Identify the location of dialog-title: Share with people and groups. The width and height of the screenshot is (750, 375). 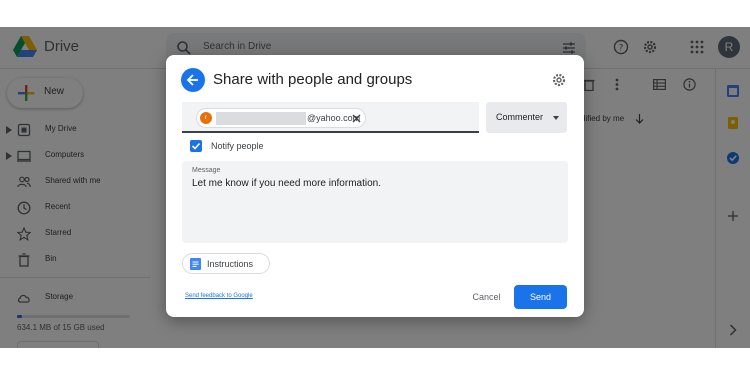
(313, 79).